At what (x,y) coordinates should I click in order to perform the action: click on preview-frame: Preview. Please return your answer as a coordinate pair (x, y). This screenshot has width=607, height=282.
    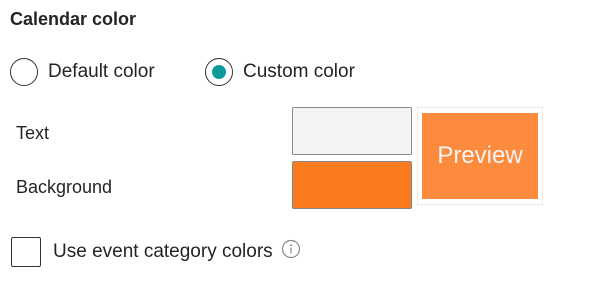
    Looking at the image, I should click on (480, 156).